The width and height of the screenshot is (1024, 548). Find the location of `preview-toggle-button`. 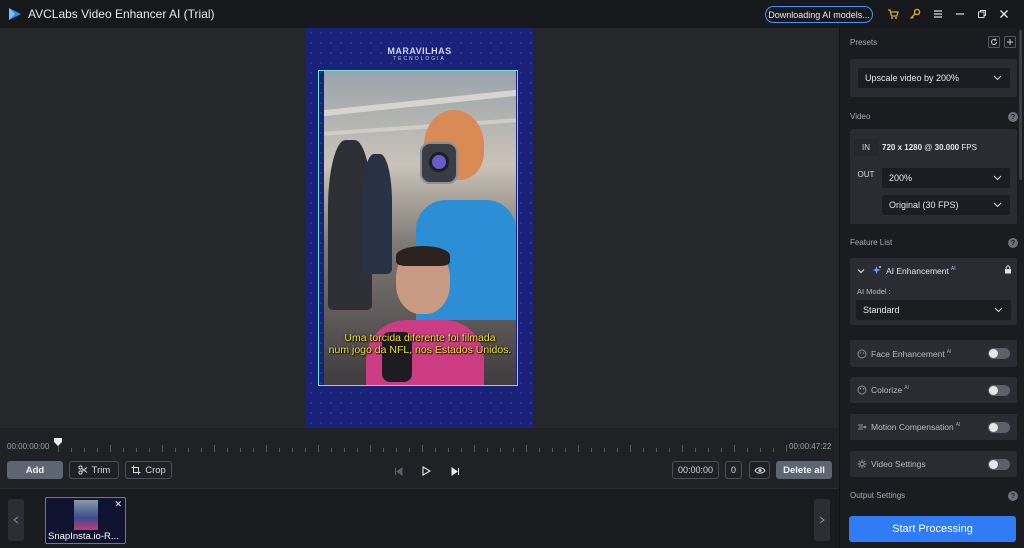

preview-toggle-button is located at coordinates (759, 470).